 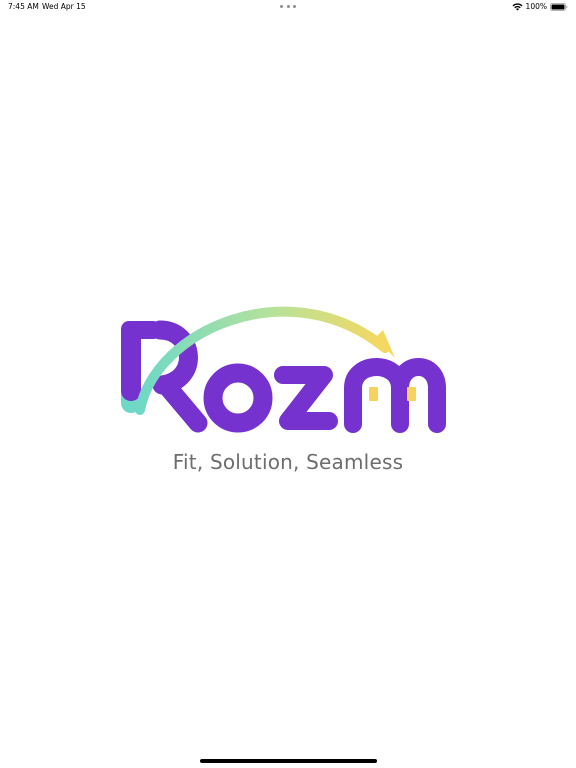 I want to click on status-bar: 7:45 AM Wed Apr 15 100%, so click(x=288, y=7).